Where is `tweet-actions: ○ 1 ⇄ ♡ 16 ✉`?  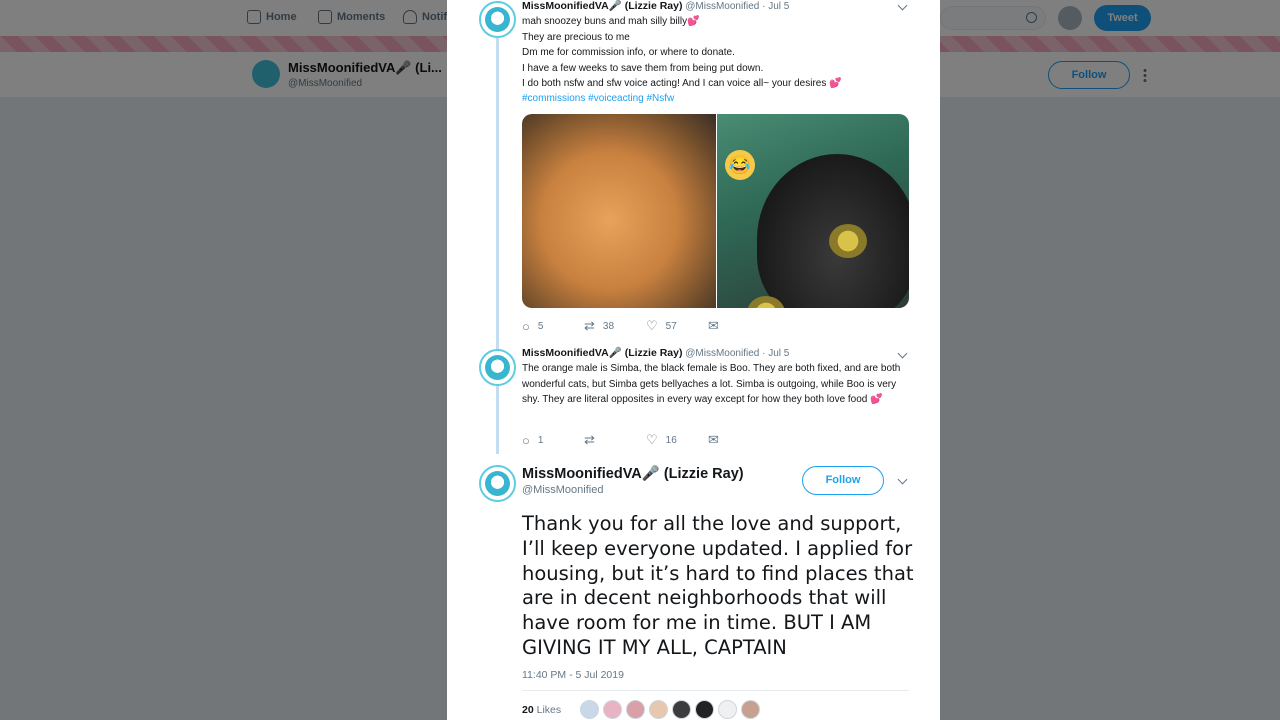
tweet-actions: ○ 1 ⇄ ♡ 16 ✉ is located at coordinates (646, 440).